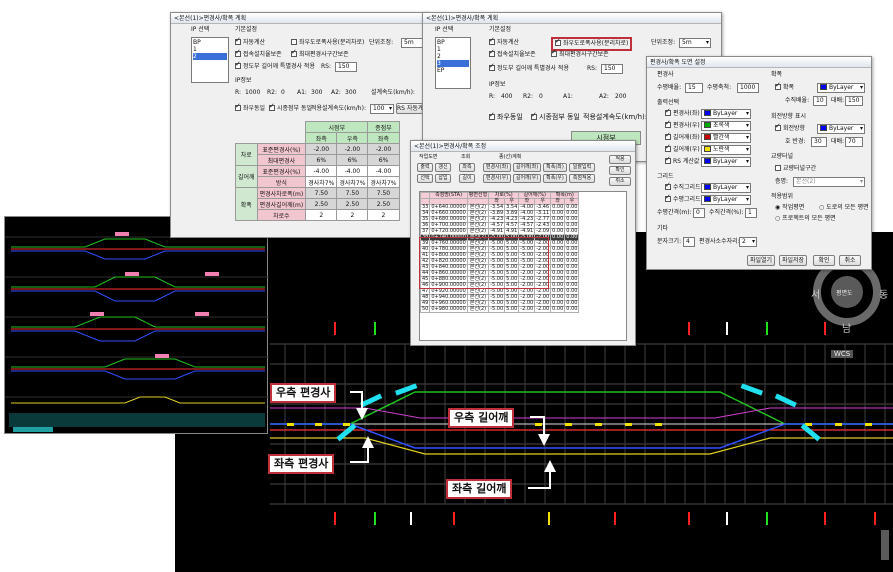  I want to click on text-size-input: 4, so click(689, 242).